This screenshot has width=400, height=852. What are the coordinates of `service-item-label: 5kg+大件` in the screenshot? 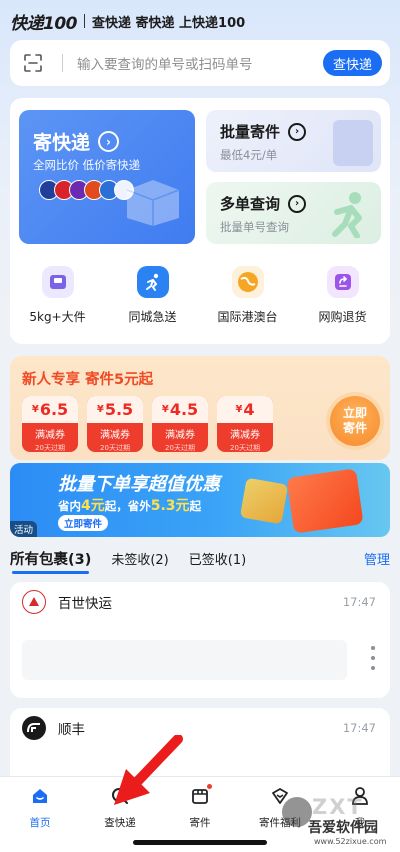 It's located at (57, 317).